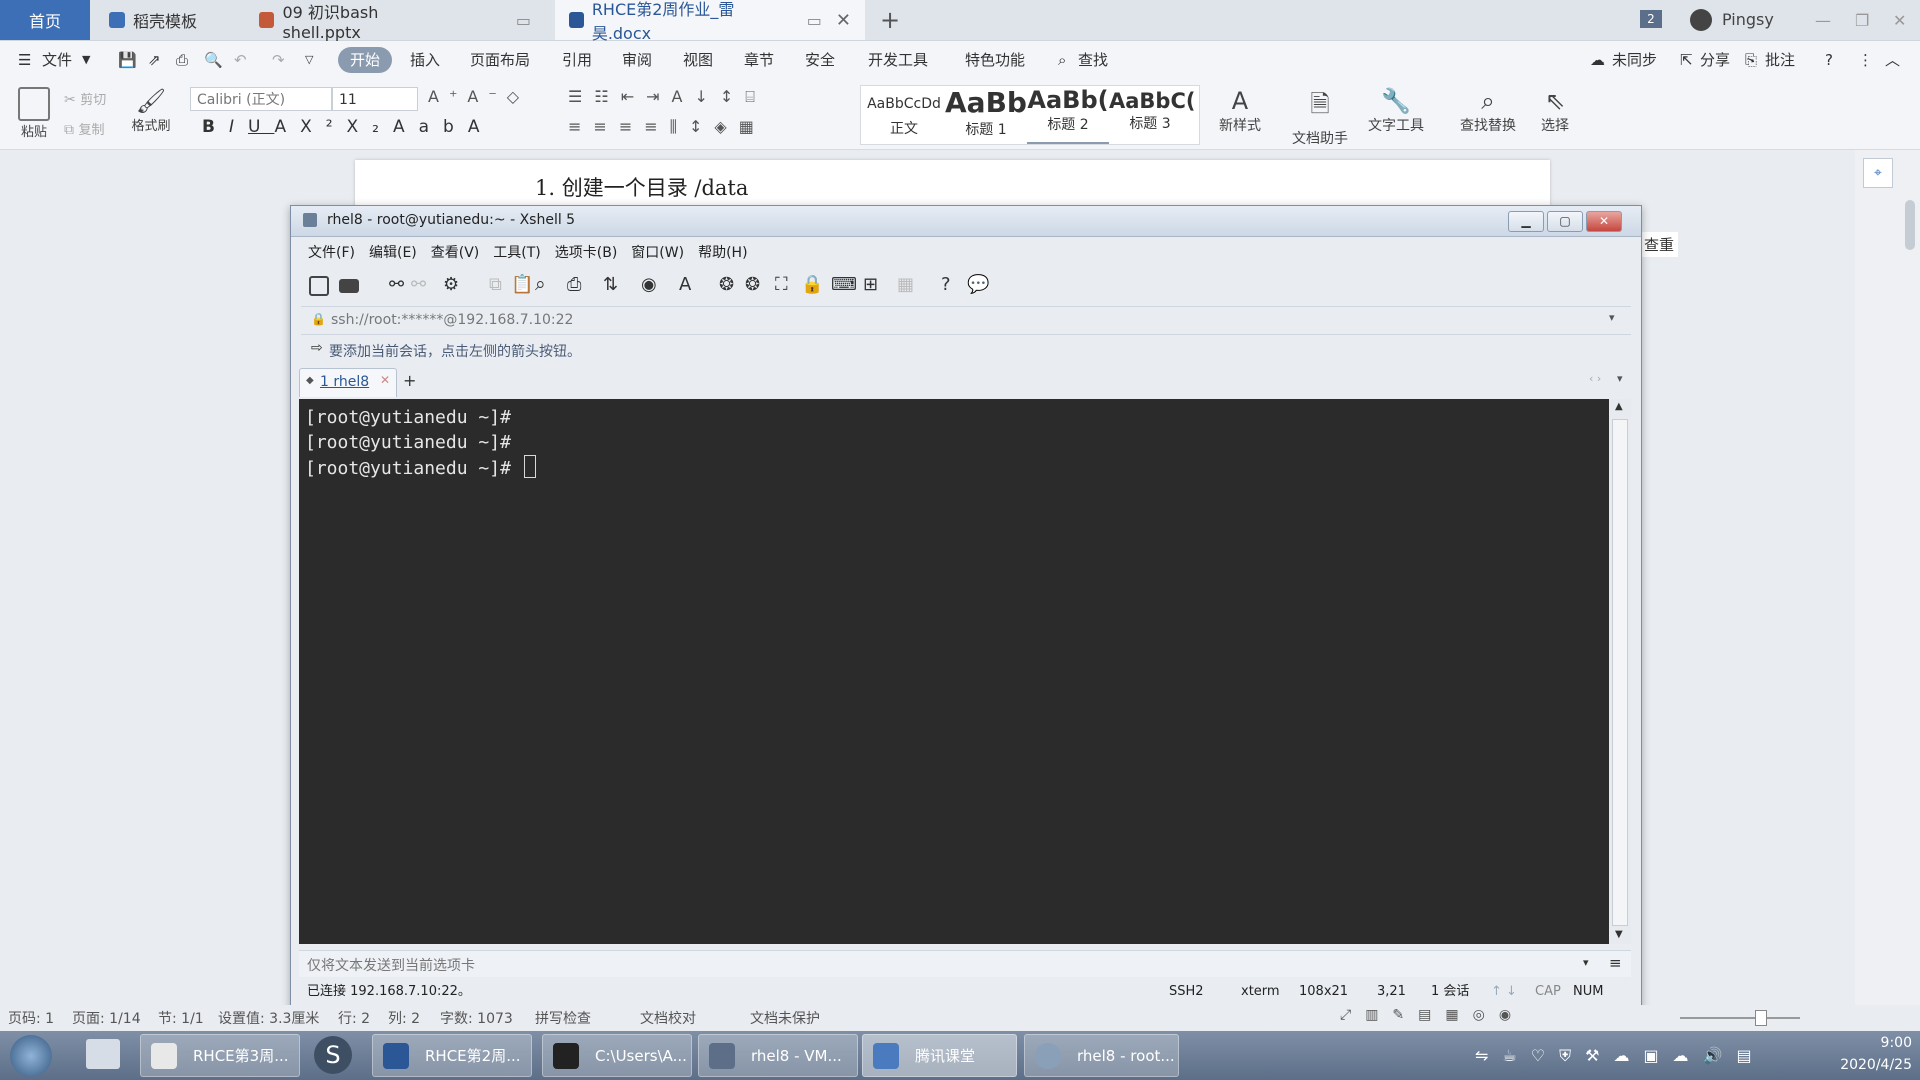 Image resolution: width=1920 pixels, height=1080 pixels. Describe the element at coordinates (24, 60) in the screenshot. I see `hamburger-icon: ☰` at that location.